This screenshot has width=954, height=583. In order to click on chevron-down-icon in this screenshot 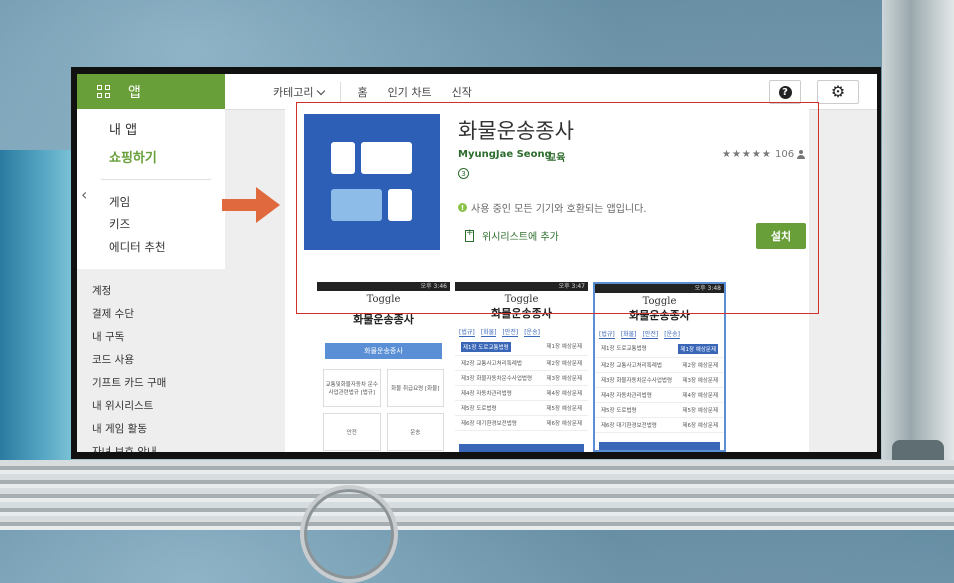, I will do `click(321, 90)`.